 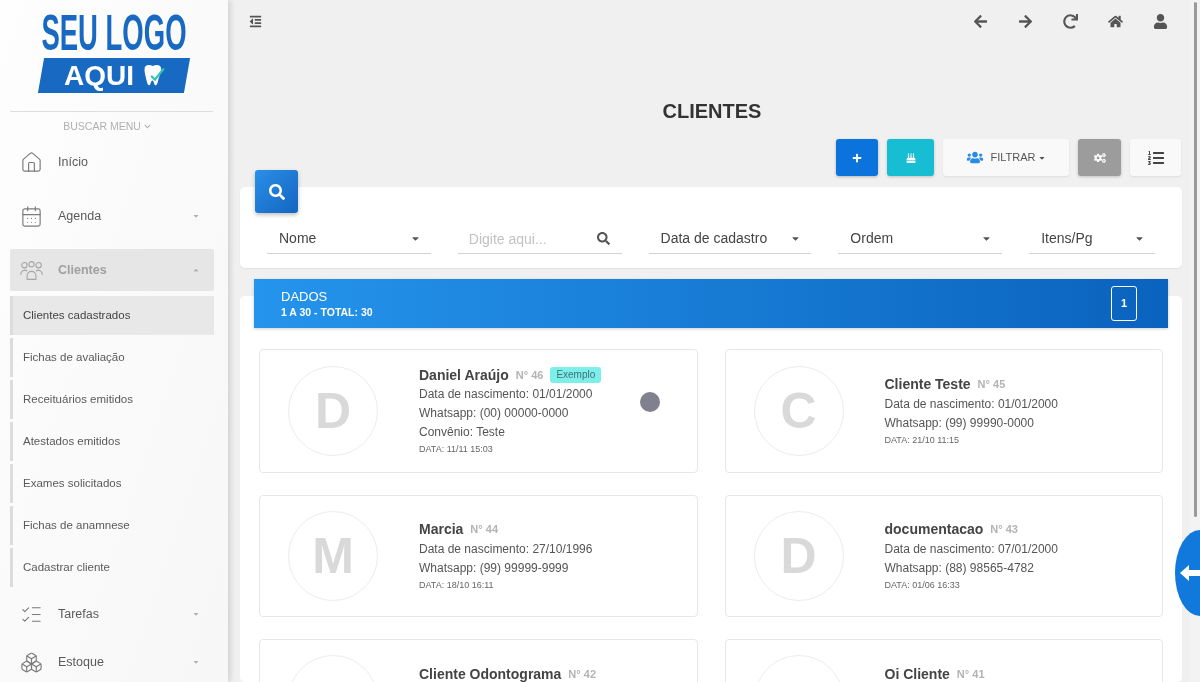 What do you see at coordinates (494, 413) in the screenshot?
I see `client-detail: Whatsapp: (00) 00000-0000` at bounding box center [494, 413].